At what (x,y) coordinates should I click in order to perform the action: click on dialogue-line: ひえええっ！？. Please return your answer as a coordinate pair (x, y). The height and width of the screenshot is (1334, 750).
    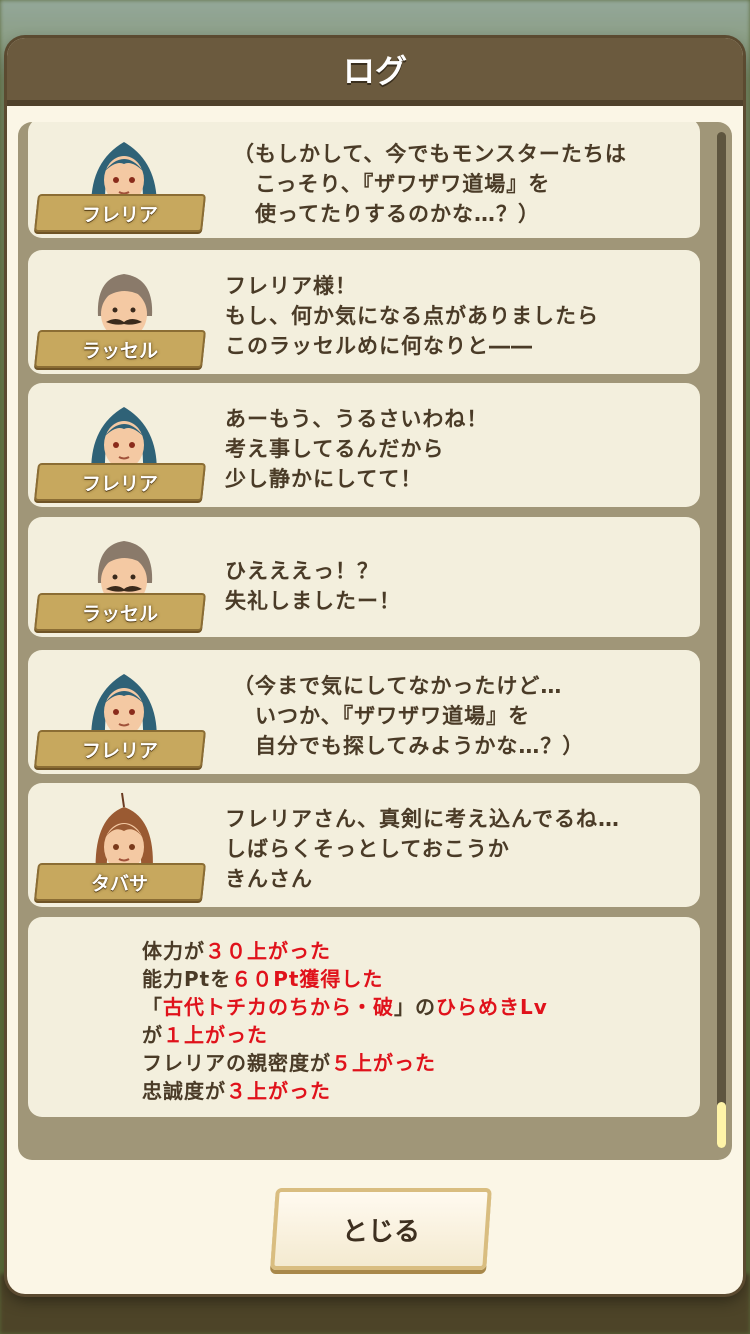
    Looking at the image, I should click on (302, 571).